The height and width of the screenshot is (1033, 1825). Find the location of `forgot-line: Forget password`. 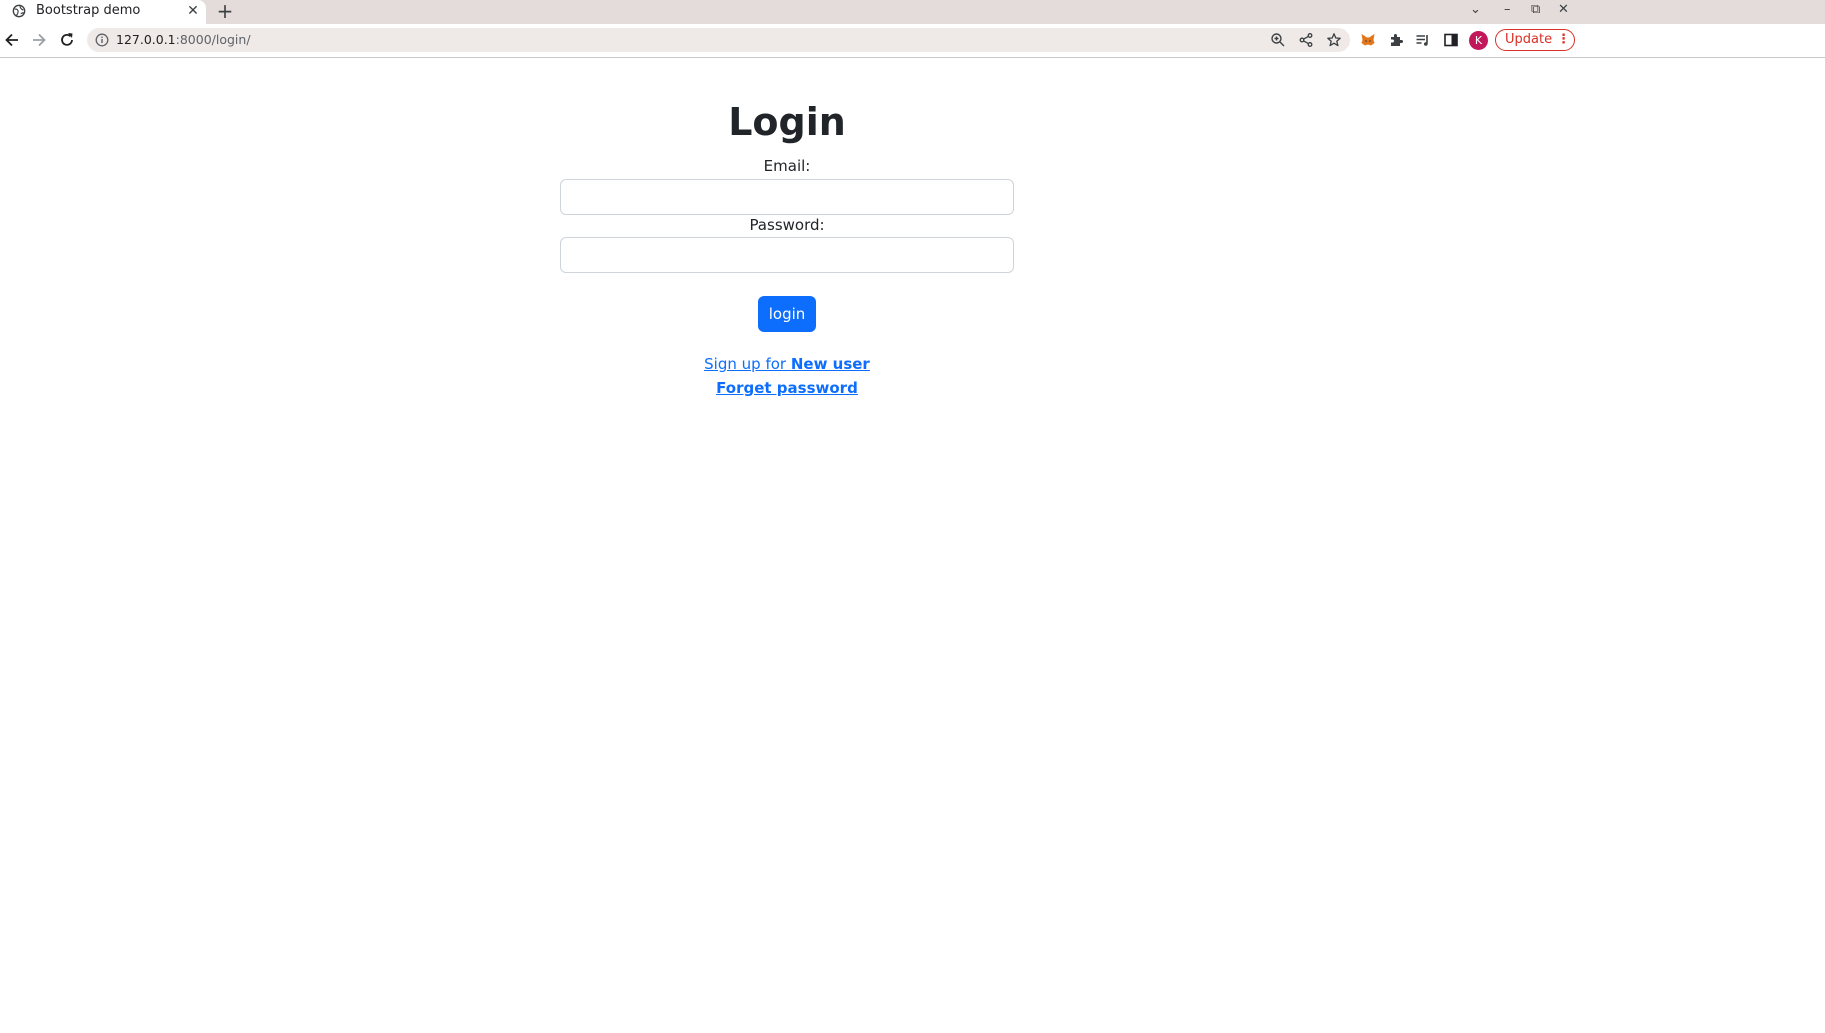

forgot-line: Forget password is located at coordinates (787, 388).